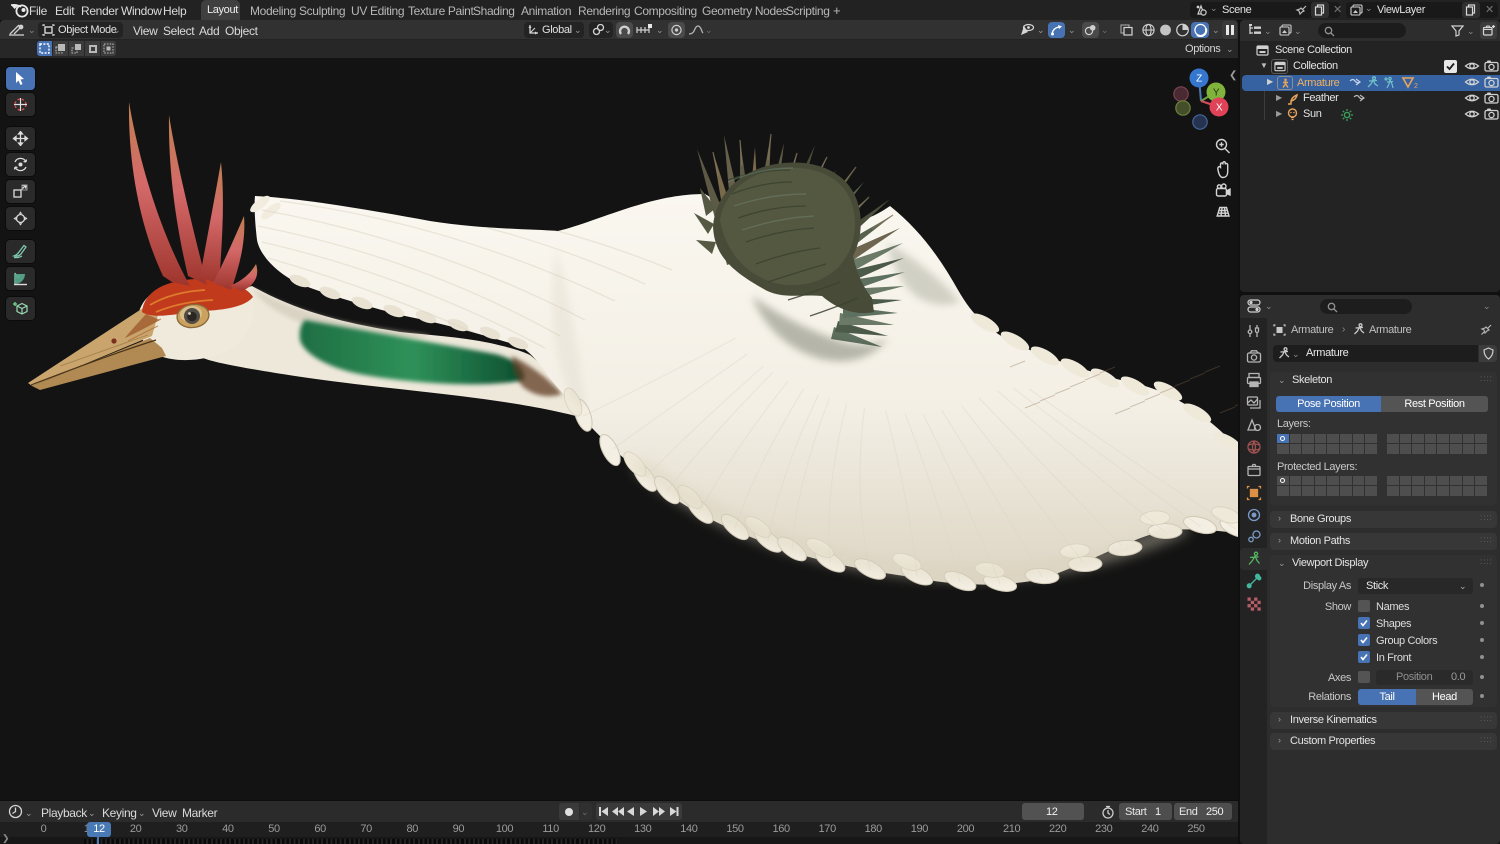 Image resolution: width=1500 pixels, height=844 pixels. What do you see at coordinates (1199, 79) in the screenshot?
I see `svg-text: Z` at bounding box center [1199, 79].